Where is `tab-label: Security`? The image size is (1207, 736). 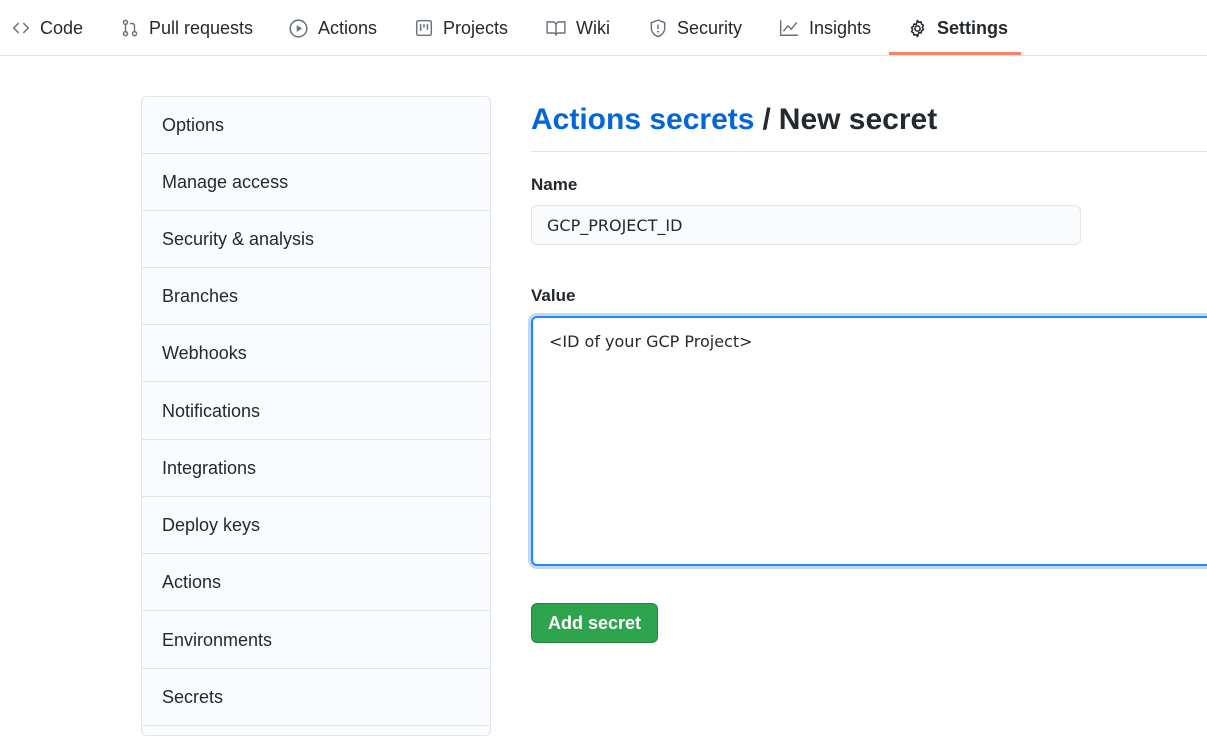 tab-label: Security is located at coordinates (710, 27).